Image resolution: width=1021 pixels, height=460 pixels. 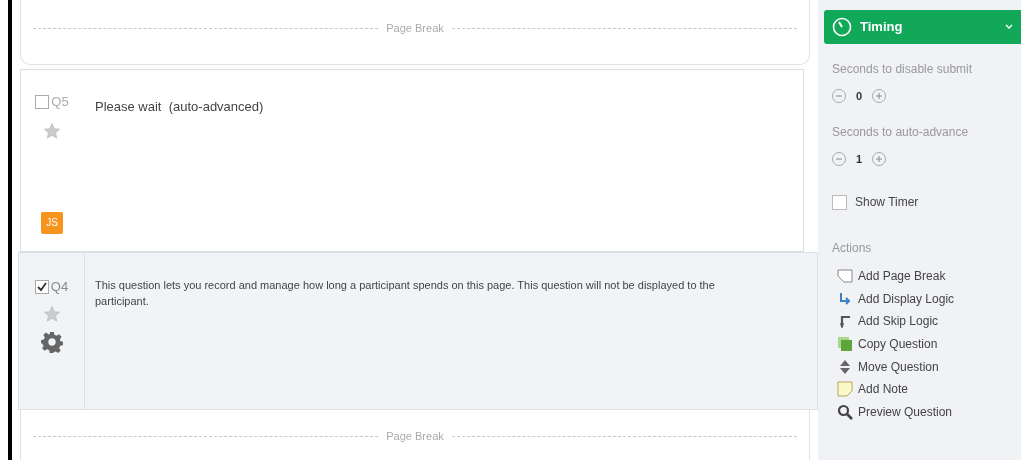 I want to click on note-icon, so click(x=845, y=389).